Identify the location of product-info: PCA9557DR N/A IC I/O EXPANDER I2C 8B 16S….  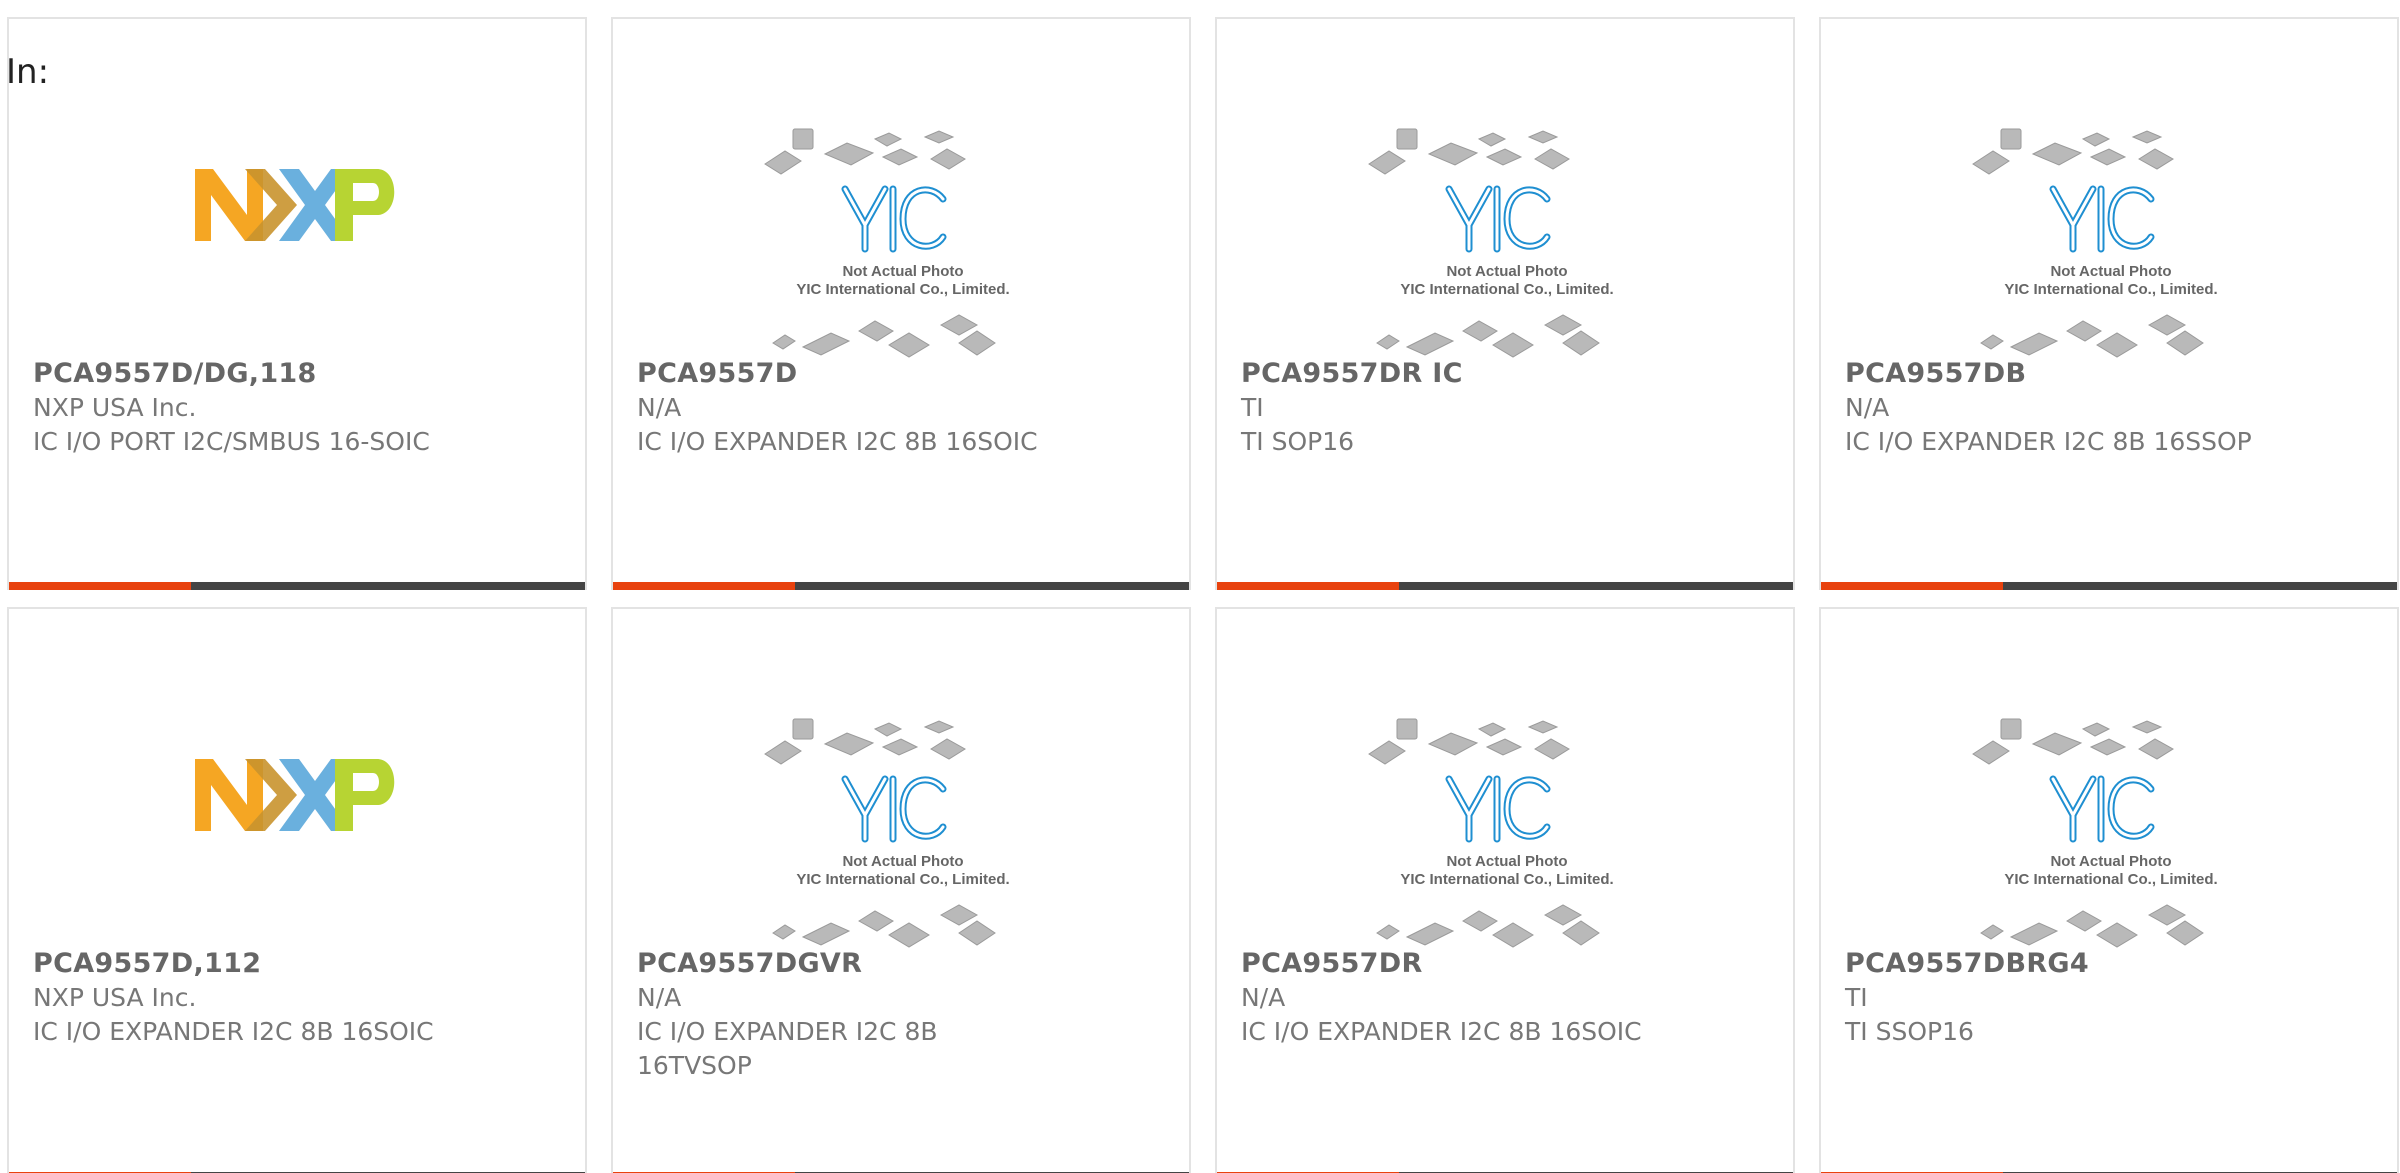
(1505, 998).